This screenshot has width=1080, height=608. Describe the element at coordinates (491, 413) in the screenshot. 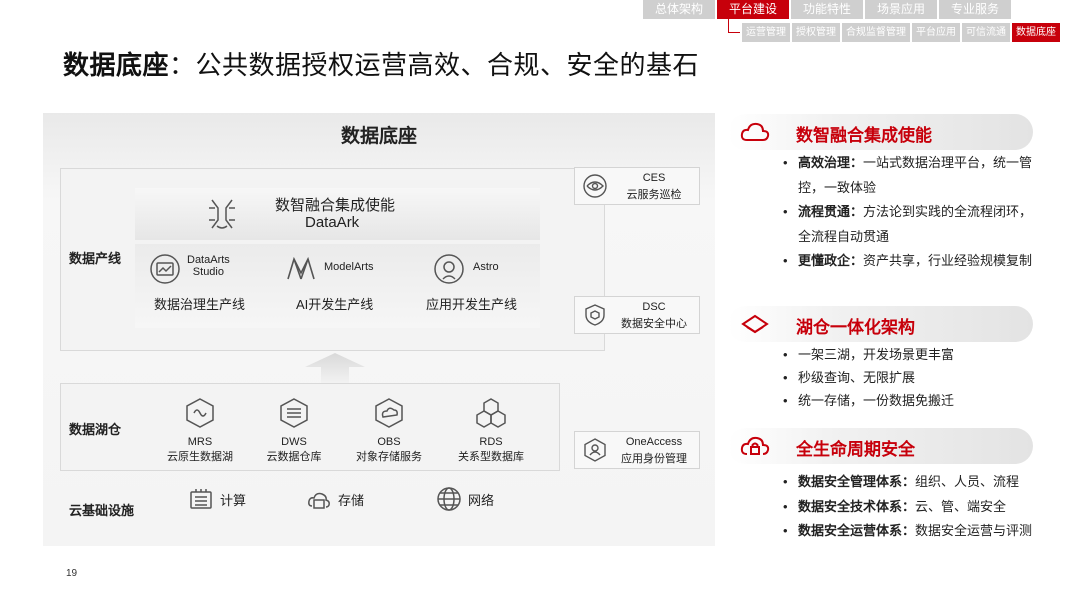

I see `rds-icon` at that location.